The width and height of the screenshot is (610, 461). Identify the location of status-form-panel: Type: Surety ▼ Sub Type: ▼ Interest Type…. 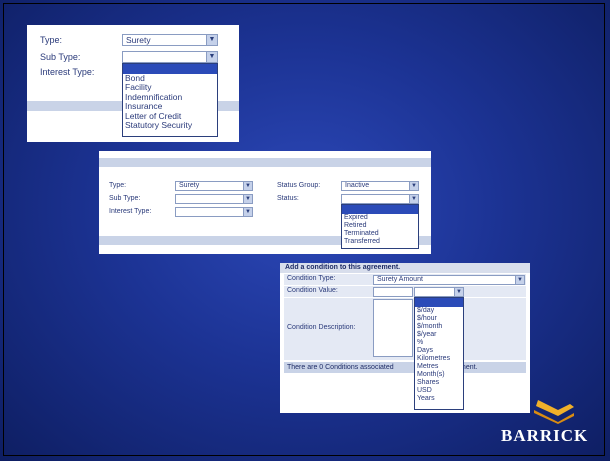
(265, 202).